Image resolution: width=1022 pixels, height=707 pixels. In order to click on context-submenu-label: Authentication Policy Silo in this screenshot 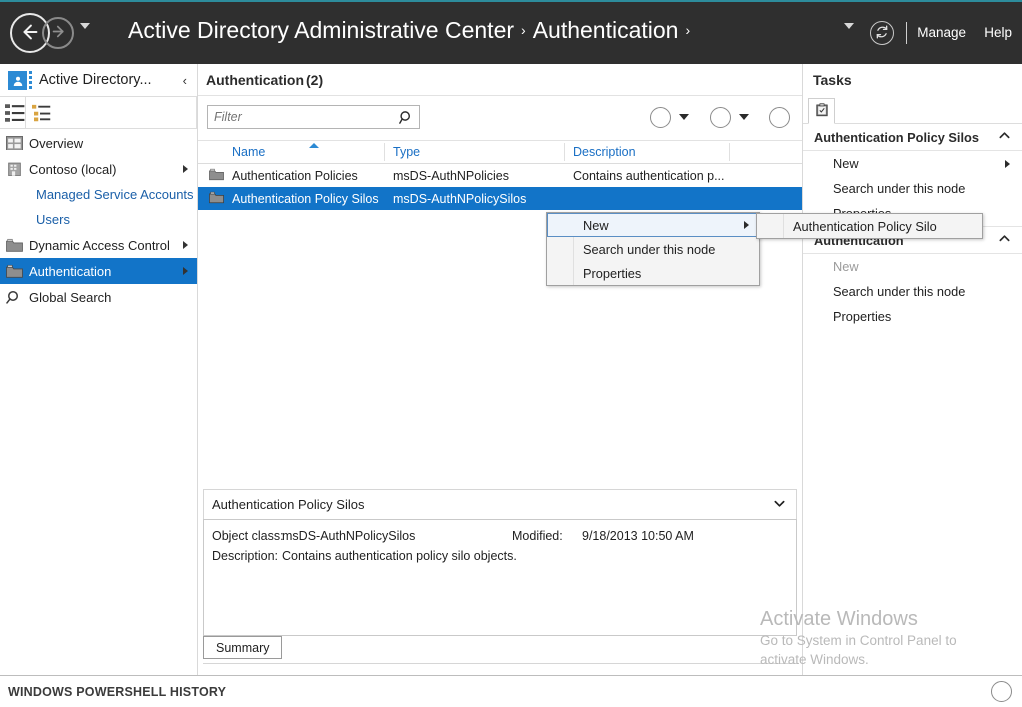, I will do `click(865, 226)`.